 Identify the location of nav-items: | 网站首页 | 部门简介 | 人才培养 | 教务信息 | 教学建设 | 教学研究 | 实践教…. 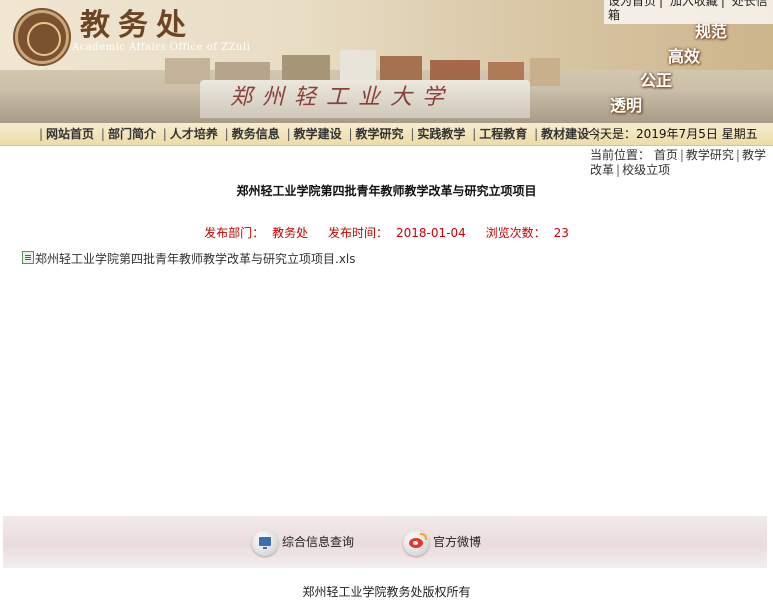
(320, 134).